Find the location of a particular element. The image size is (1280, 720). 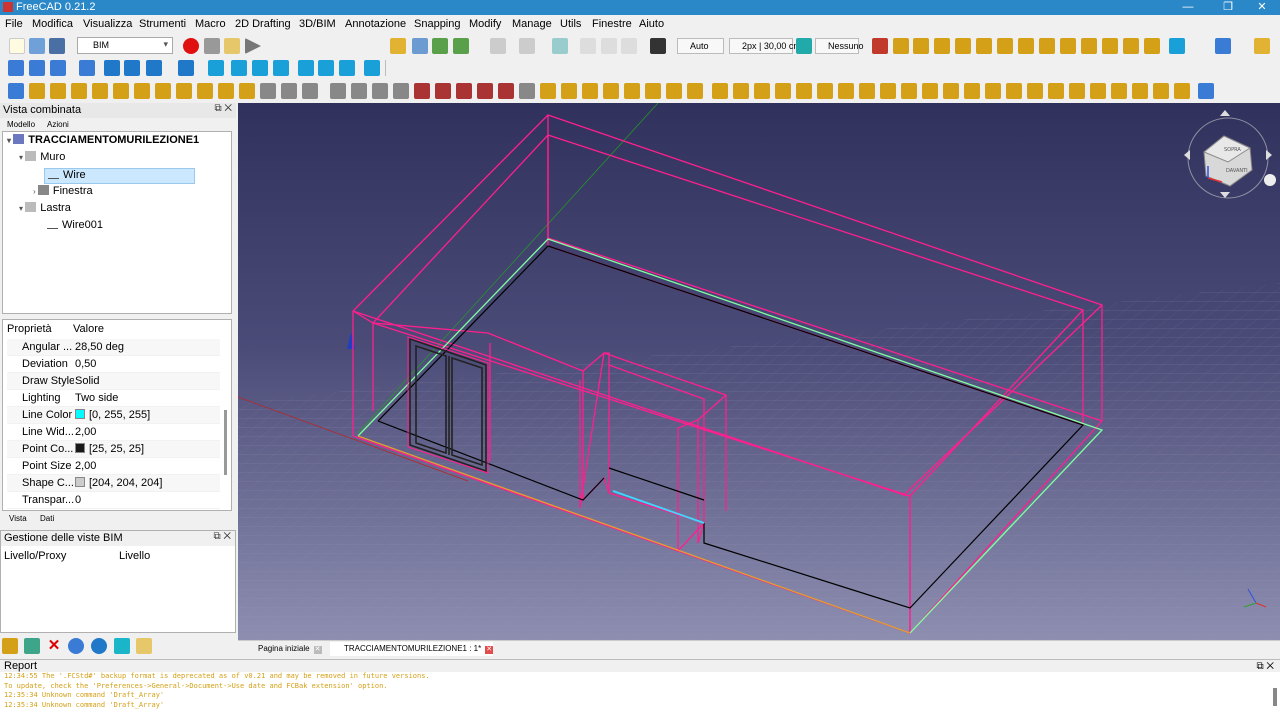

material-icon is located at coordinates (422, 91).